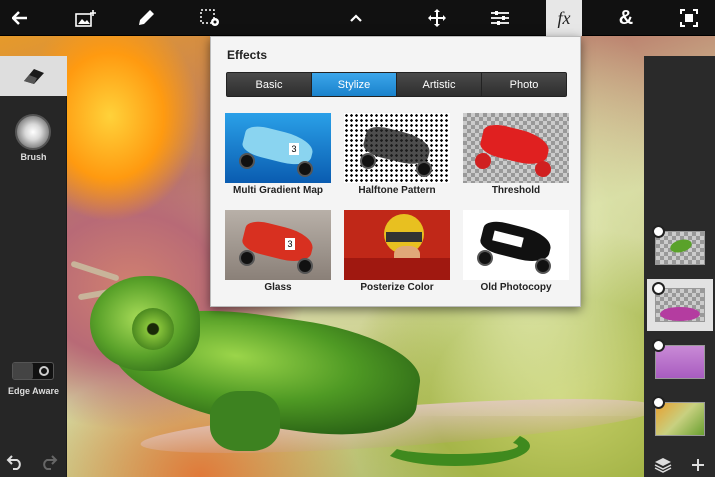 This screenshot has height=477, width=715. I want to click on effects-tab-bar: Basic Stylize Artistic Photo, so click(396, 84).